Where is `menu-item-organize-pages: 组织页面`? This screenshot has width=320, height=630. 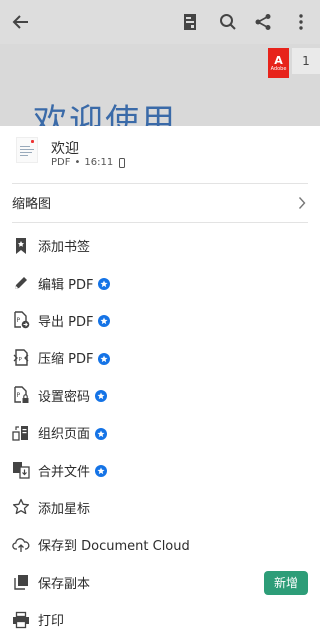
menu-item-organize-pages: 组织页面 is located at coordinates (160, 432).